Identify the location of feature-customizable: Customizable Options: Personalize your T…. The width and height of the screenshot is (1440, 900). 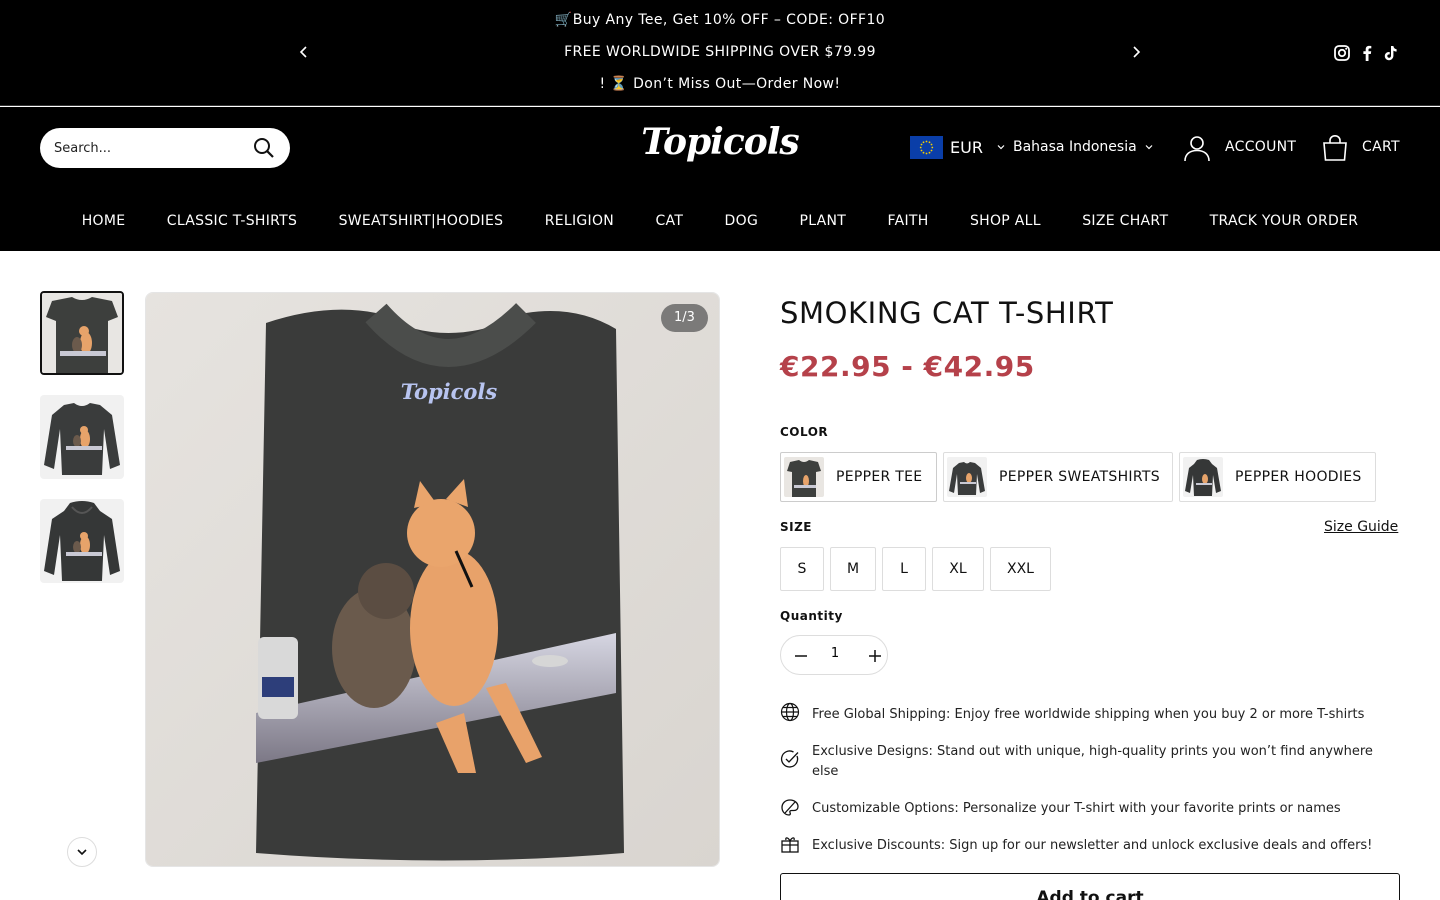
(1076, 808).